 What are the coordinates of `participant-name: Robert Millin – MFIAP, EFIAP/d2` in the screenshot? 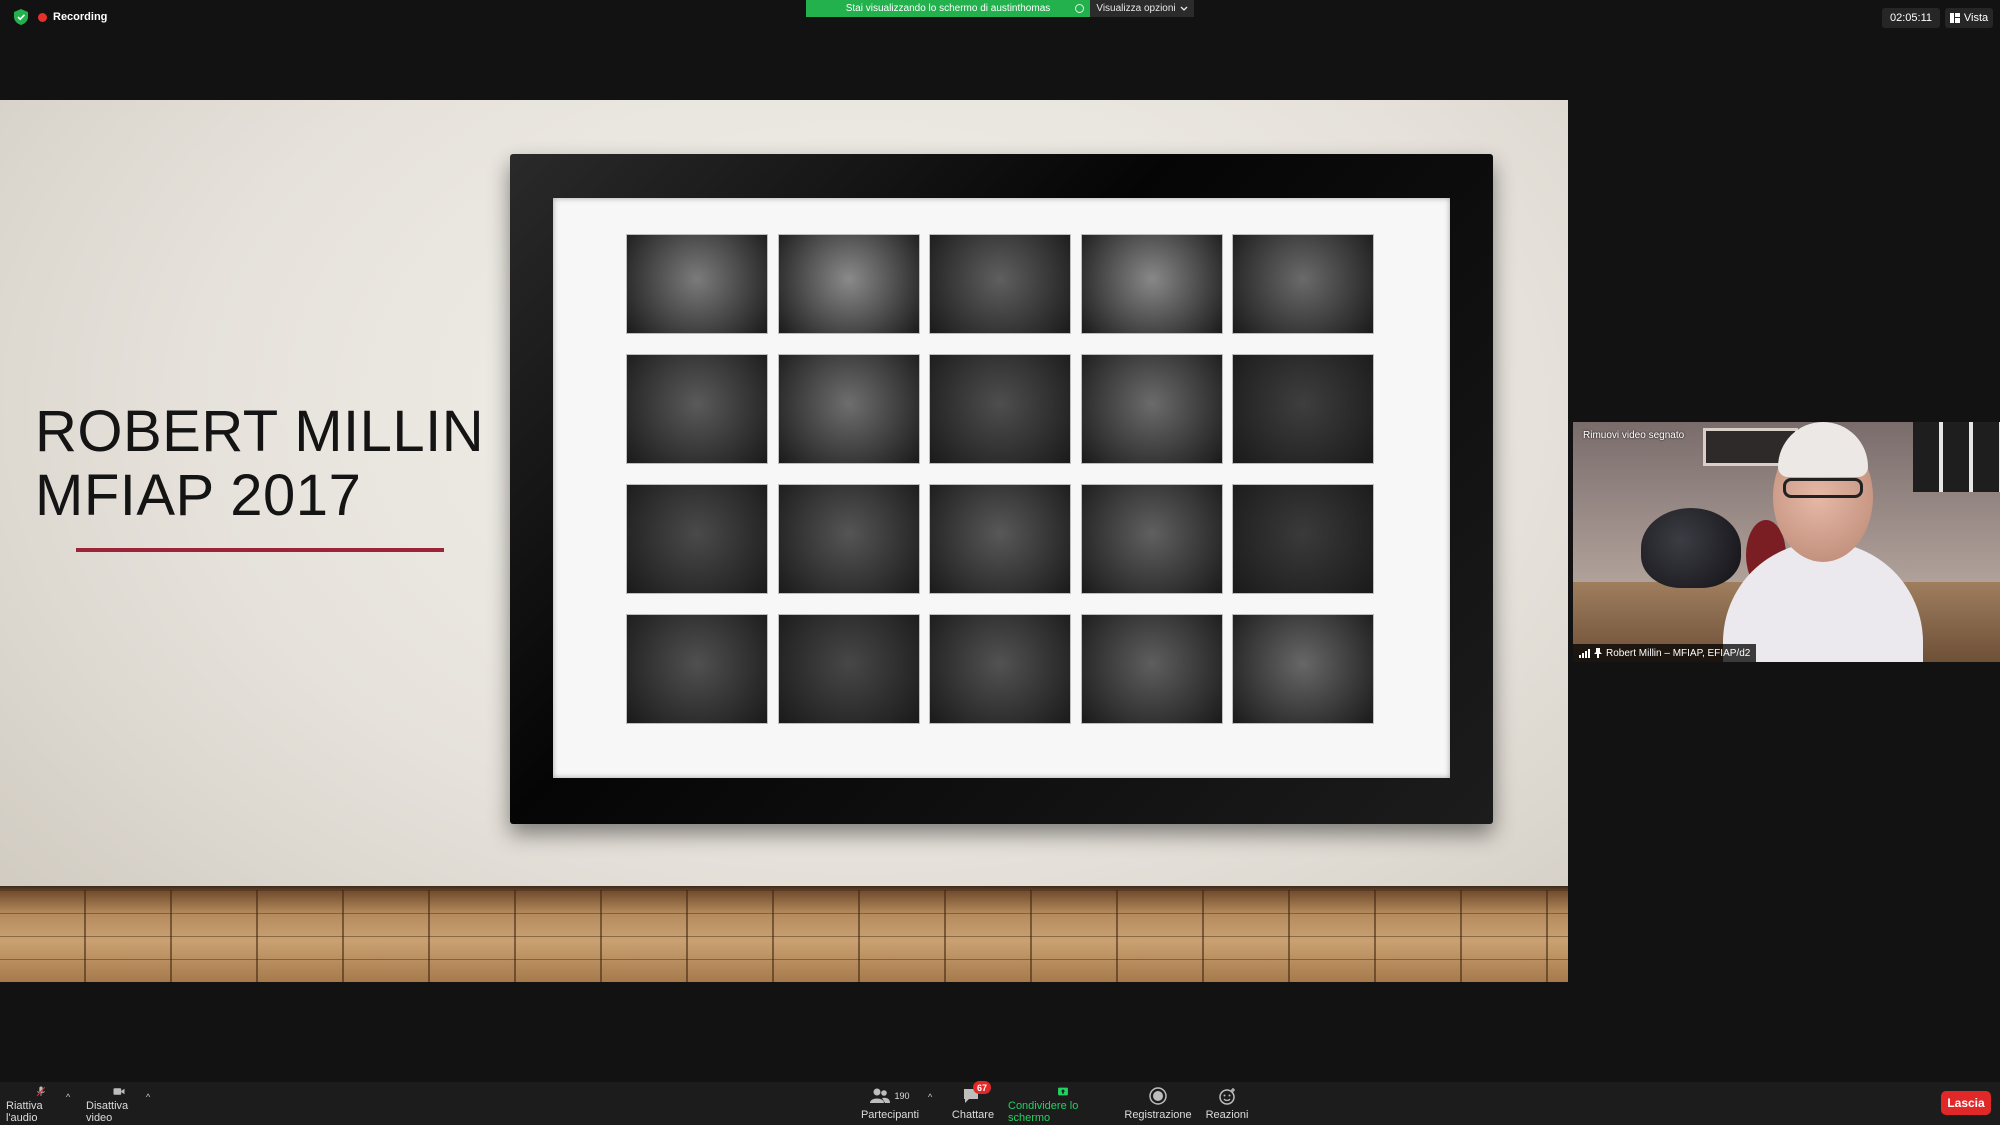 It's located at (1678, 653).